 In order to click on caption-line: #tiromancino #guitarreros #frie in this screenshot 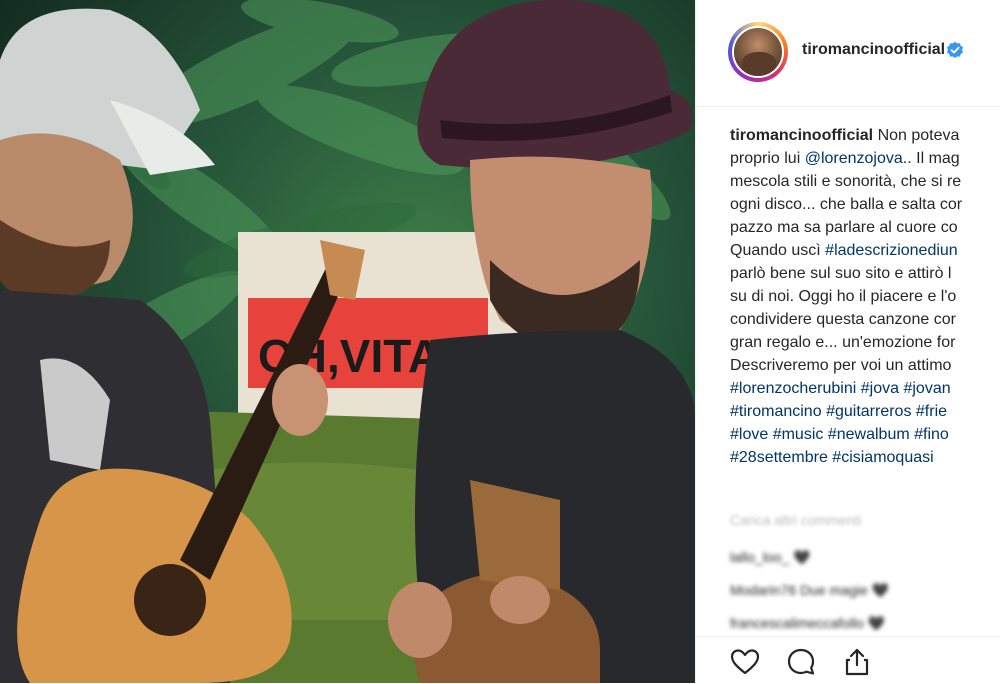, I will do `click(865, 411)`.